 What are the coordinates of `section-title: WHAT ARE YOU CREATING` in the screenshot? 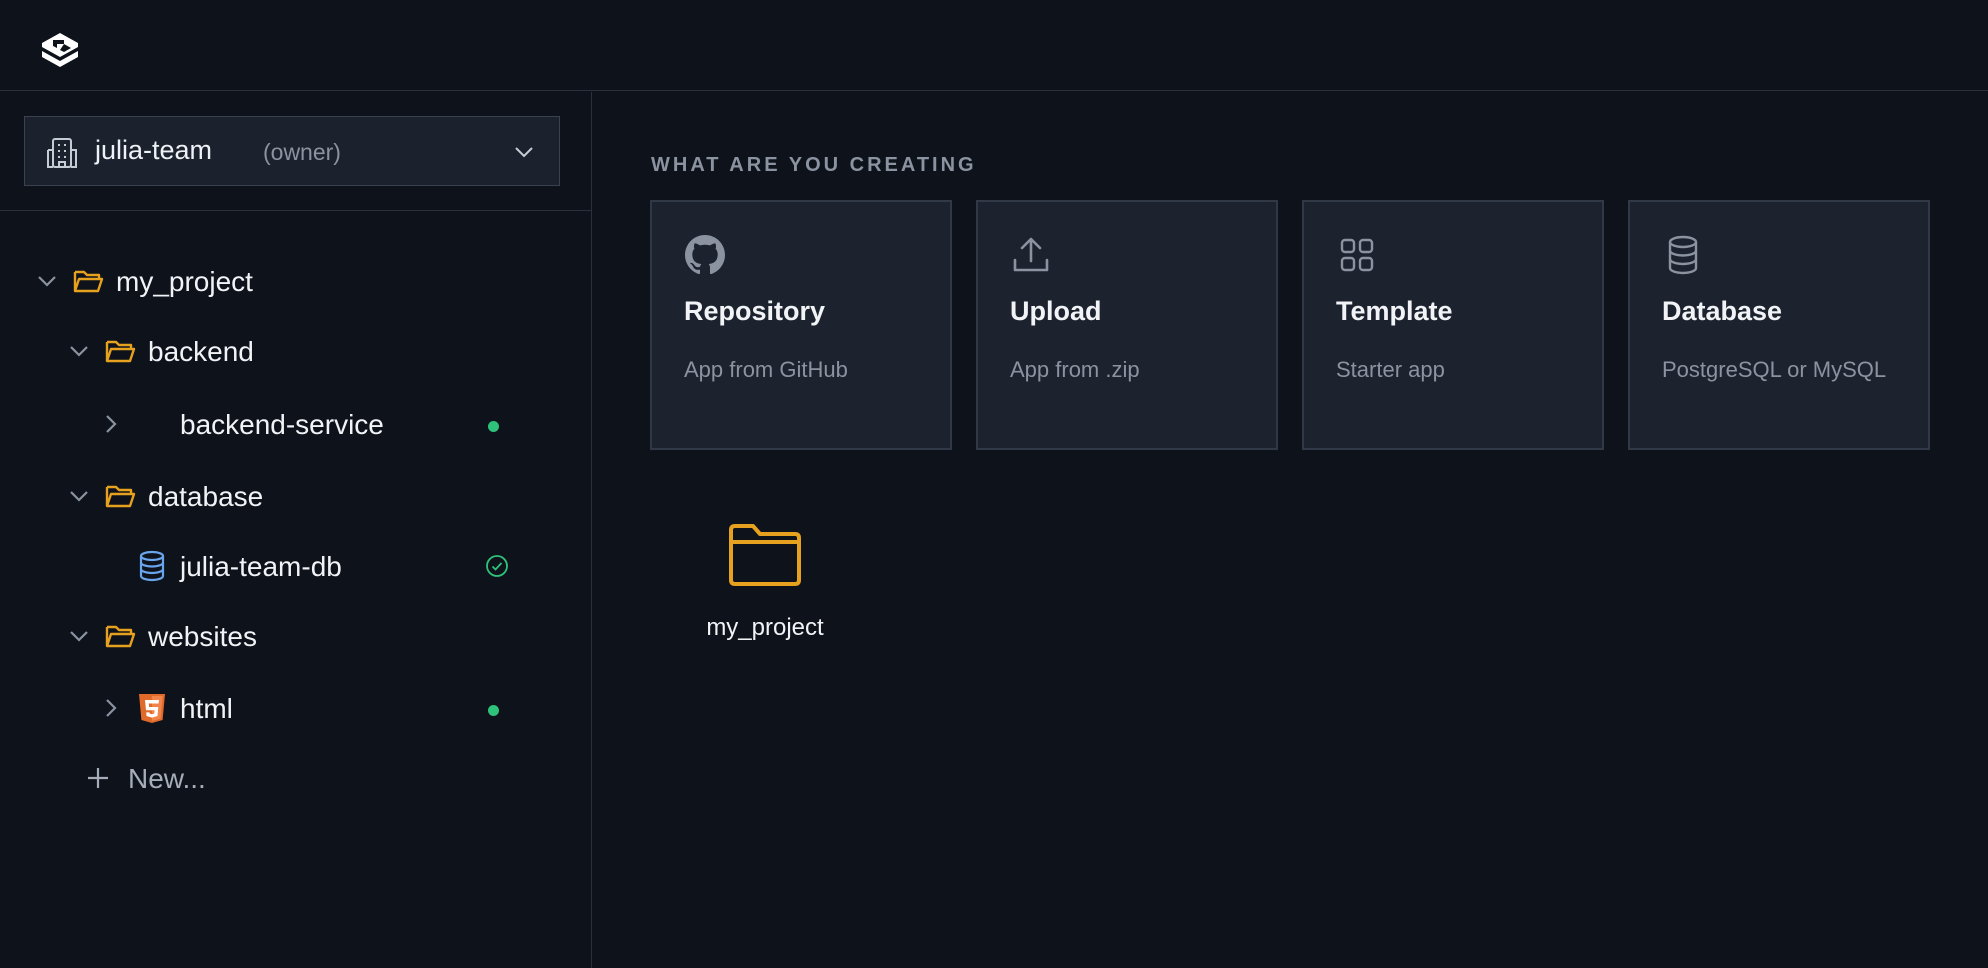 It's located at (814, 165).